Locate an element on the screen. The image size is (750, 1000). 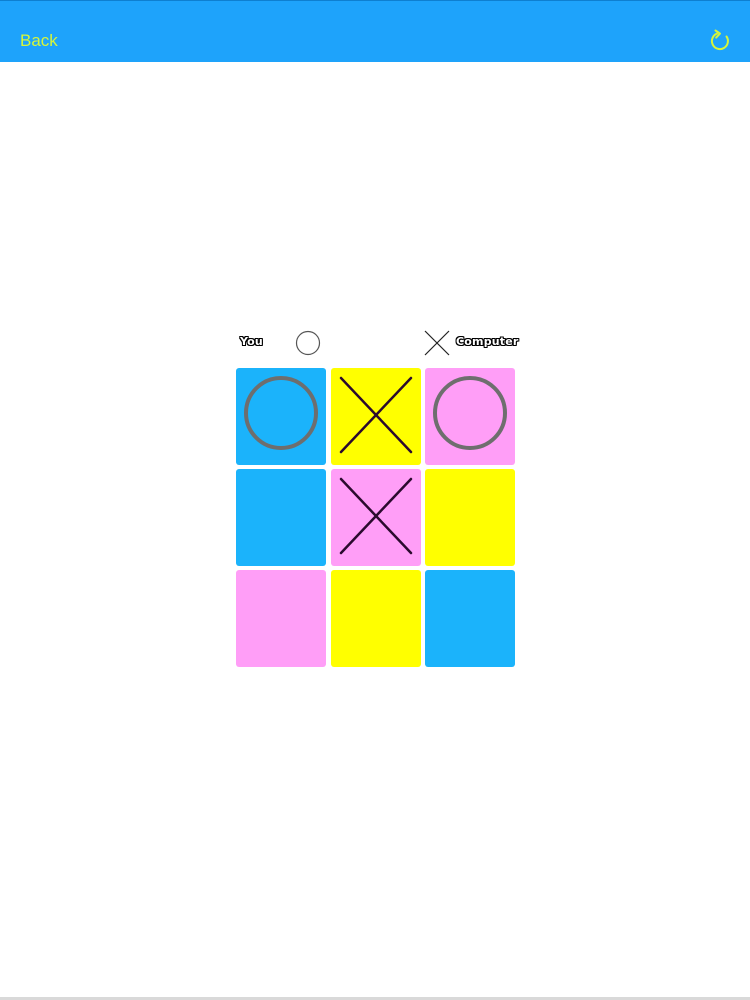
back-button: Back is located at coordinates (39, 41).